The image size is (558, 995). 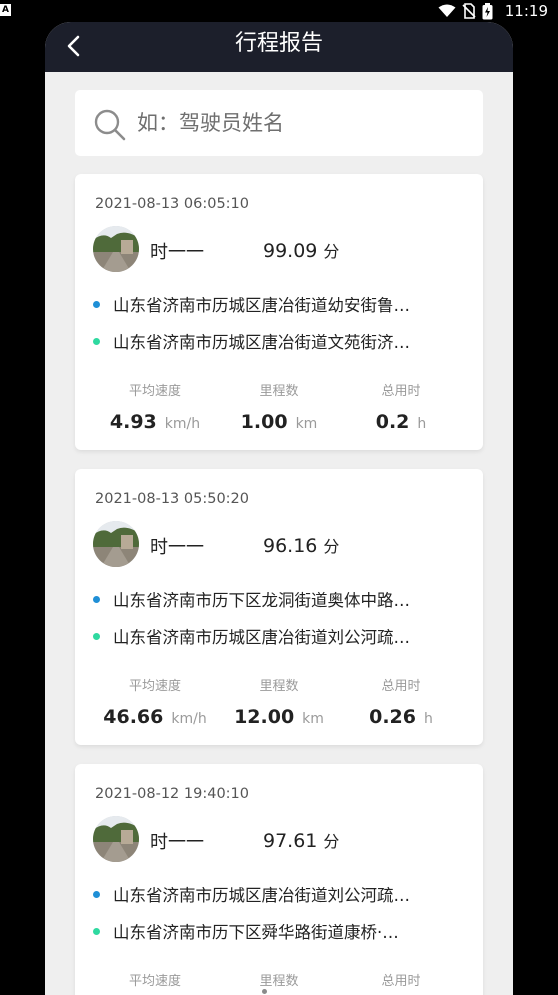 I want to click on stat-value: 4.93, so click(x=133, y=422).